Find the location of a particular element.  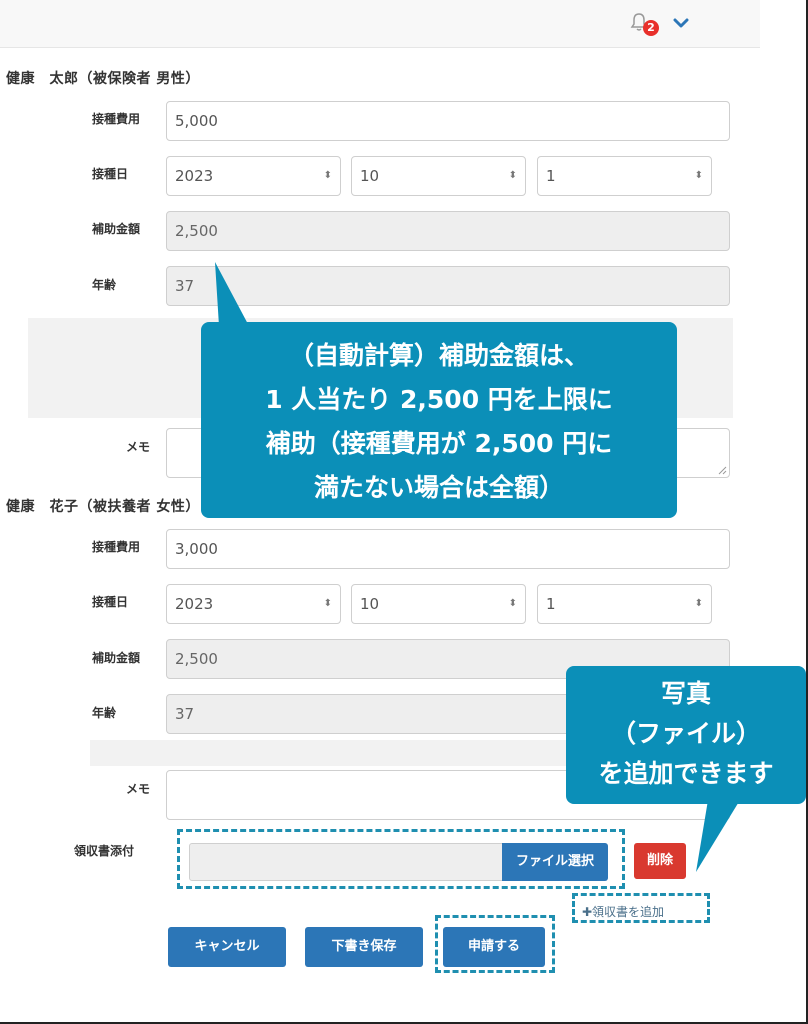

receipt-label: 領収書添付 is located at coordinates (104, 851).